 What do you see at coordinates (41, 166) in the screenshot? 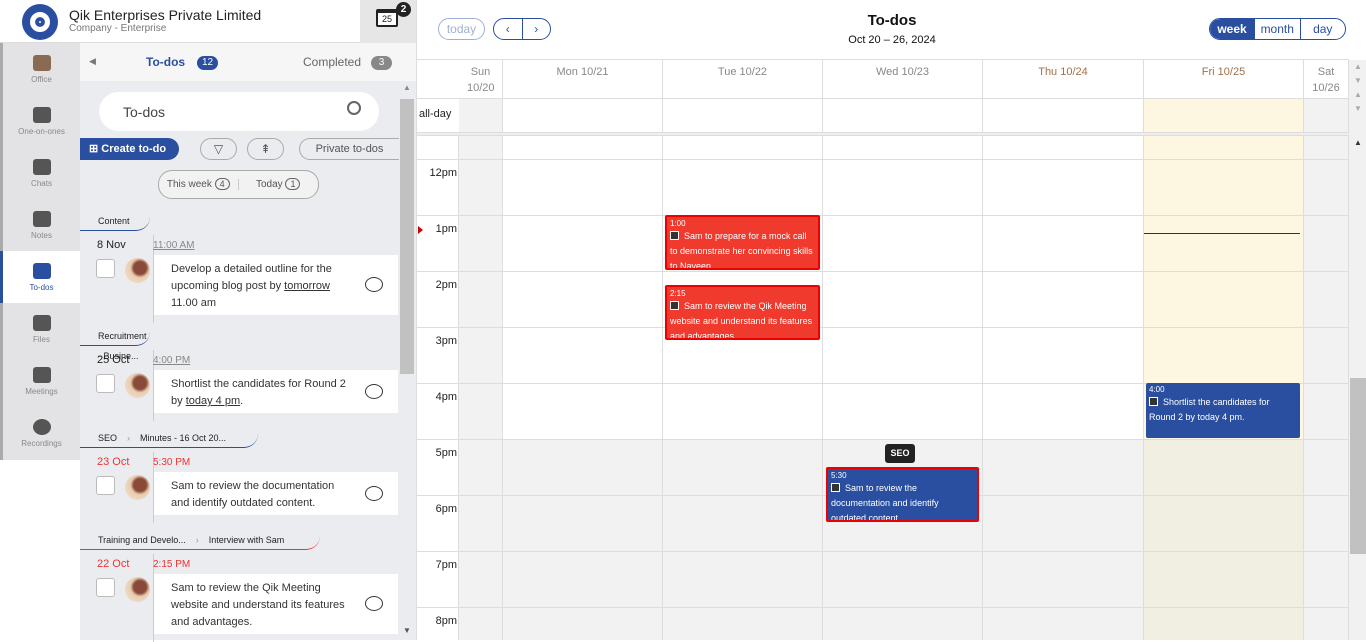
I see `chat-icon` at bounding box center [41, 166].